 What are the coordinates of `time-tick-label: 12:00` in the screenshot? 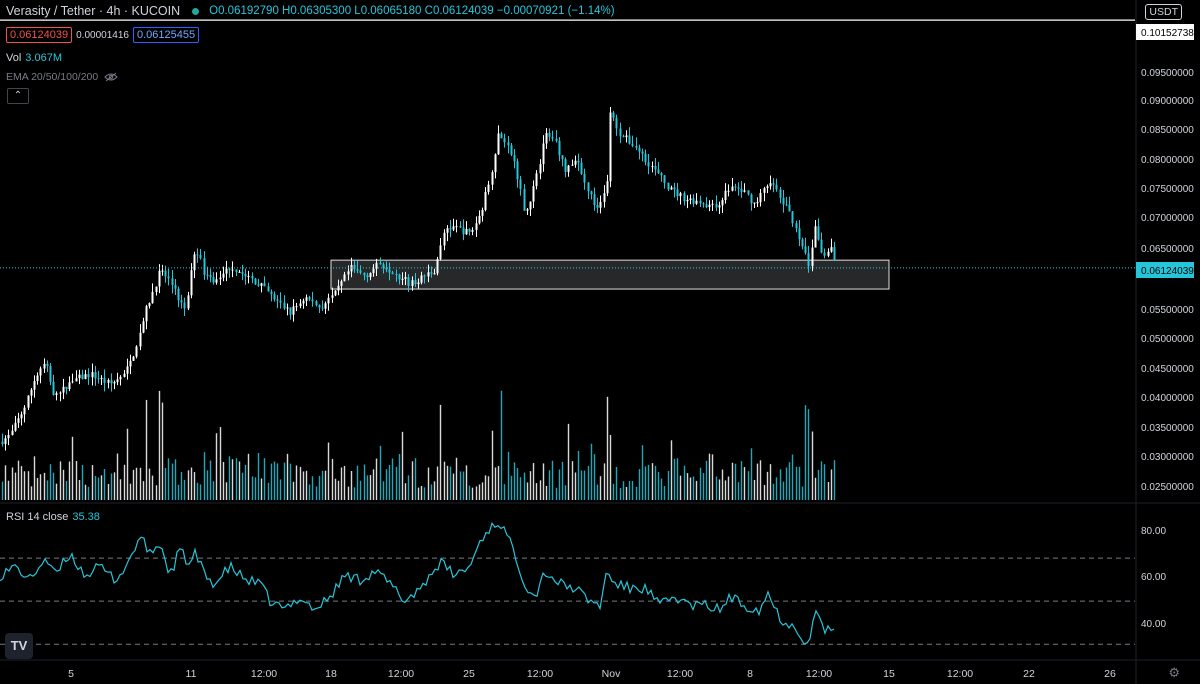 It's located at (680, 674).